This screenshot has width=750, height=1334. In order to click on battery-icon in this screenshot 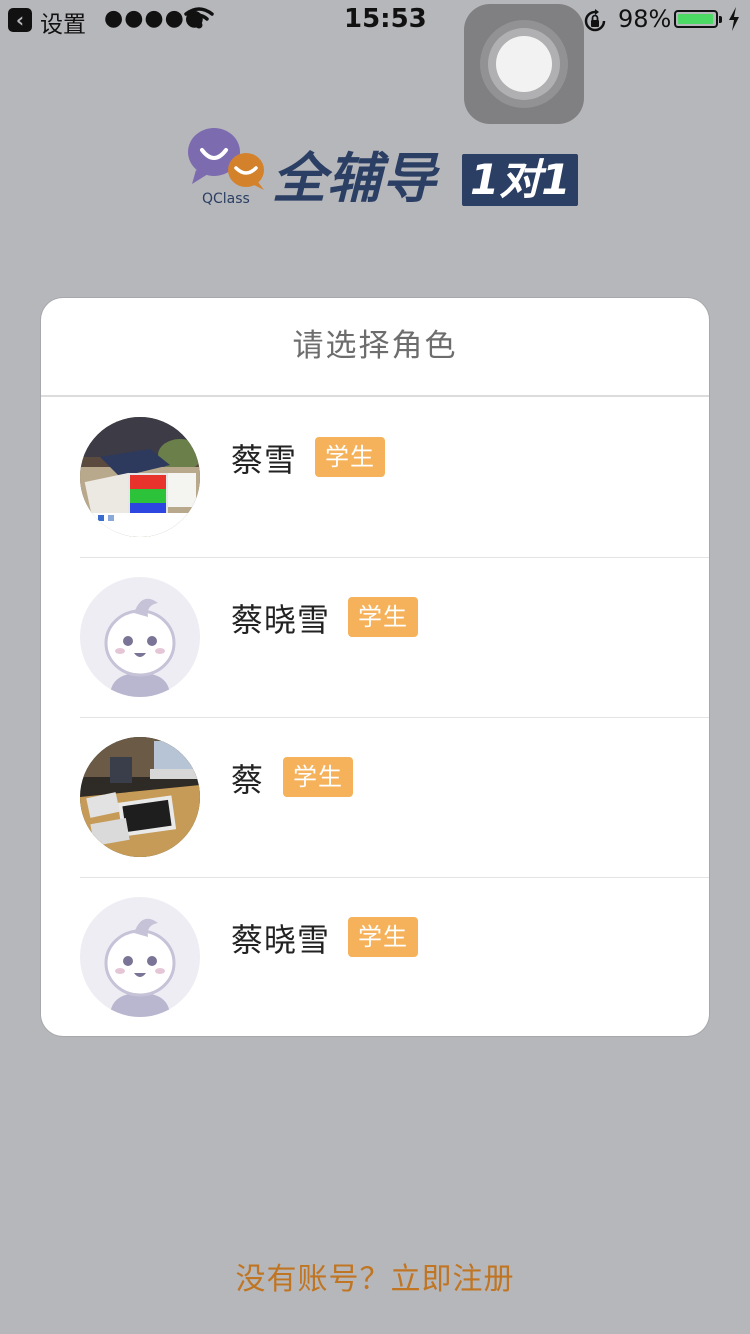, I will do `click(696, 19)`.